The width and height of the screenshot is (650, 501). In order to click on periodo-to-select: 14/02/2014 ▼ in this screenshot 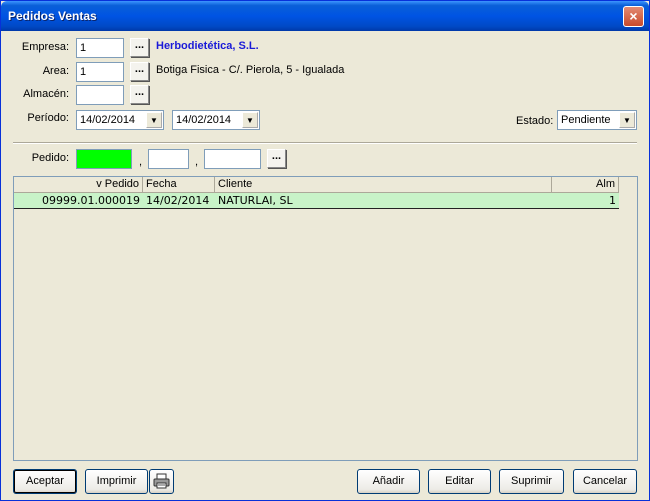, I will do `click(216, 120)`.